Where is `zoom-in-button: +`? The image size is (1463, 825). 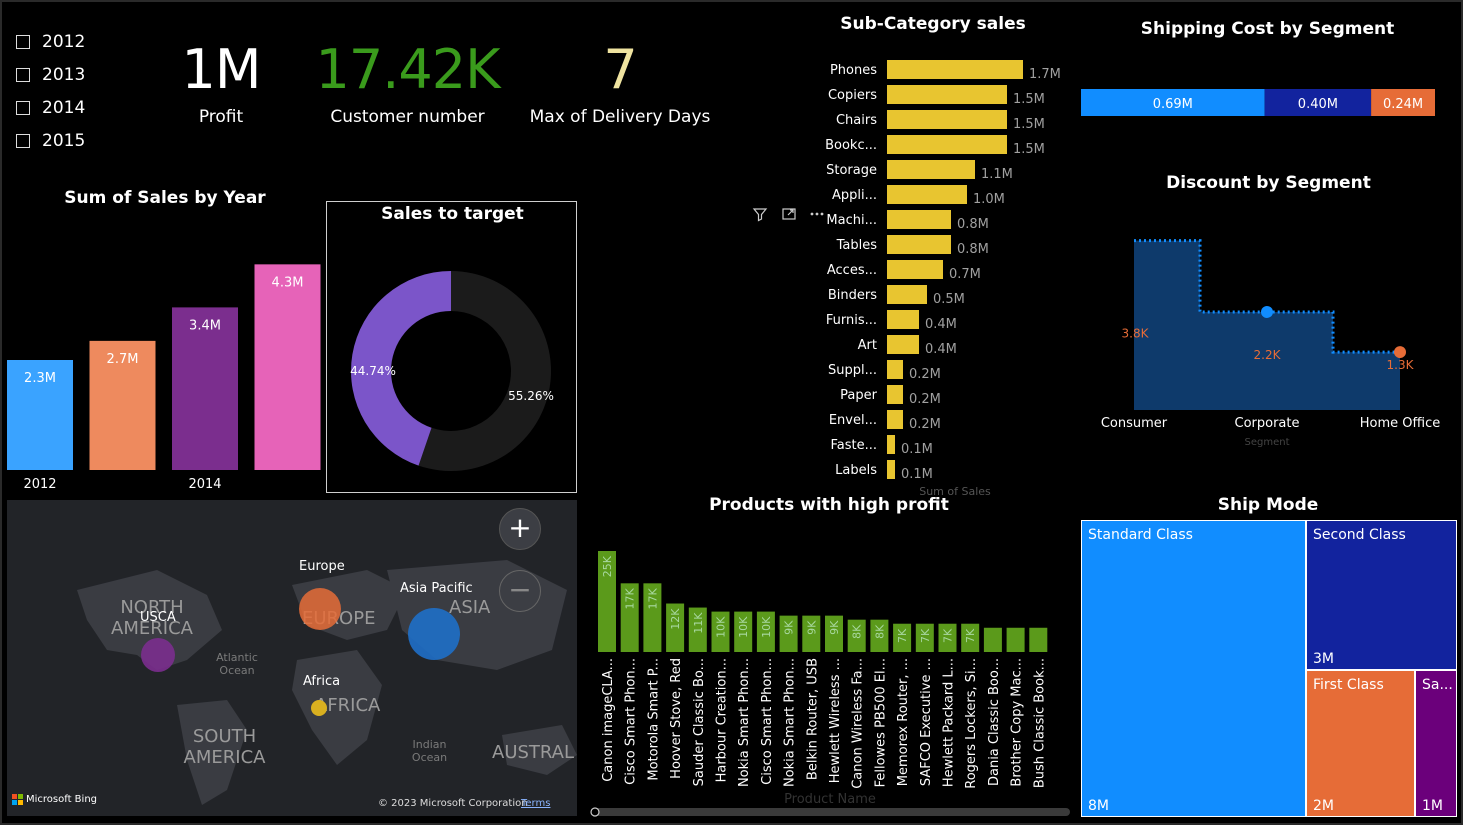
zoom-in-button: + is located at coordinates (520, 529).